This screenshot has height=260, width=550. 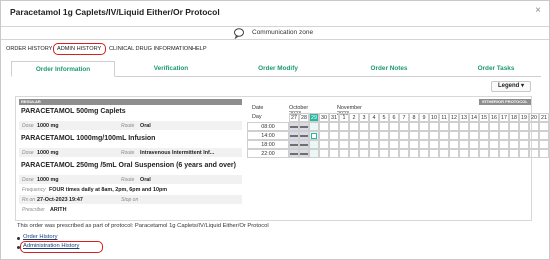 What do you see at coordinates (354, 117) in the screenshot?
I see `day-cell: 2` at bounding box center [354, 117].